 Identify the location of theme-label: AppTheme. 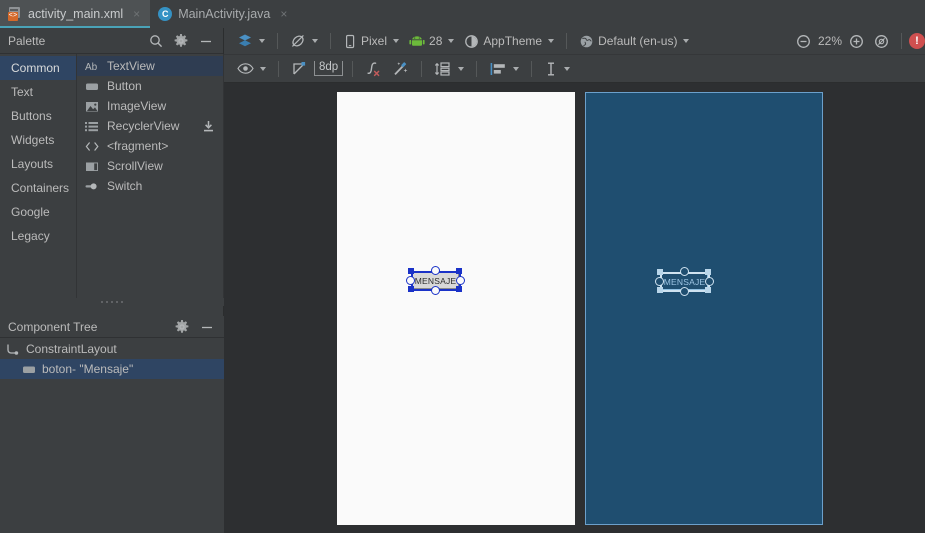
(513, 41).